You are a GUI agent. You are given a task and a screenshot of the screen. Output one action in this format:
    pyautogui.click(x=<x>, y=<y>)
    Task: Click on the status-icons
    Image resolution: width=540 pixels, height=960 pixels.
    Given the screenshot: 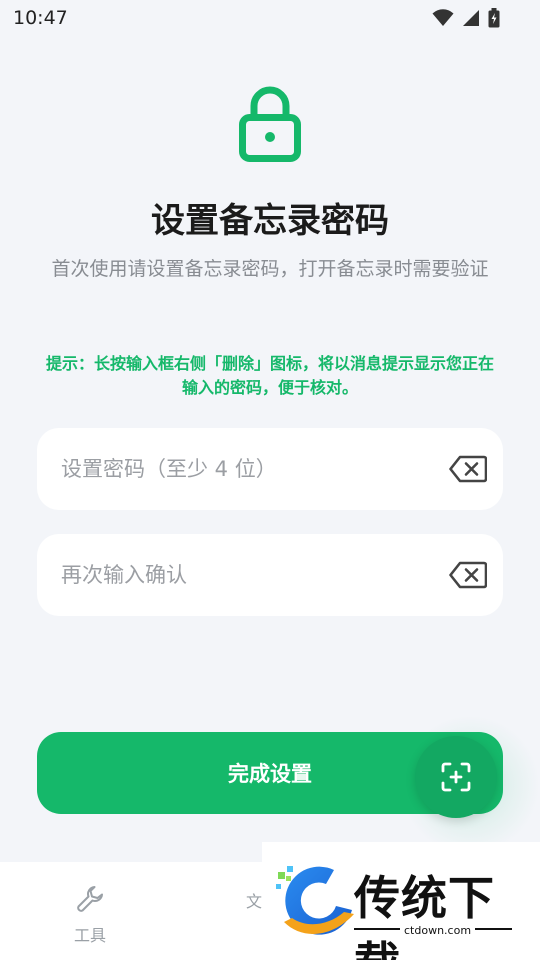 What is the action you would take?
    pyautogui.click(x=466, y=18)
    